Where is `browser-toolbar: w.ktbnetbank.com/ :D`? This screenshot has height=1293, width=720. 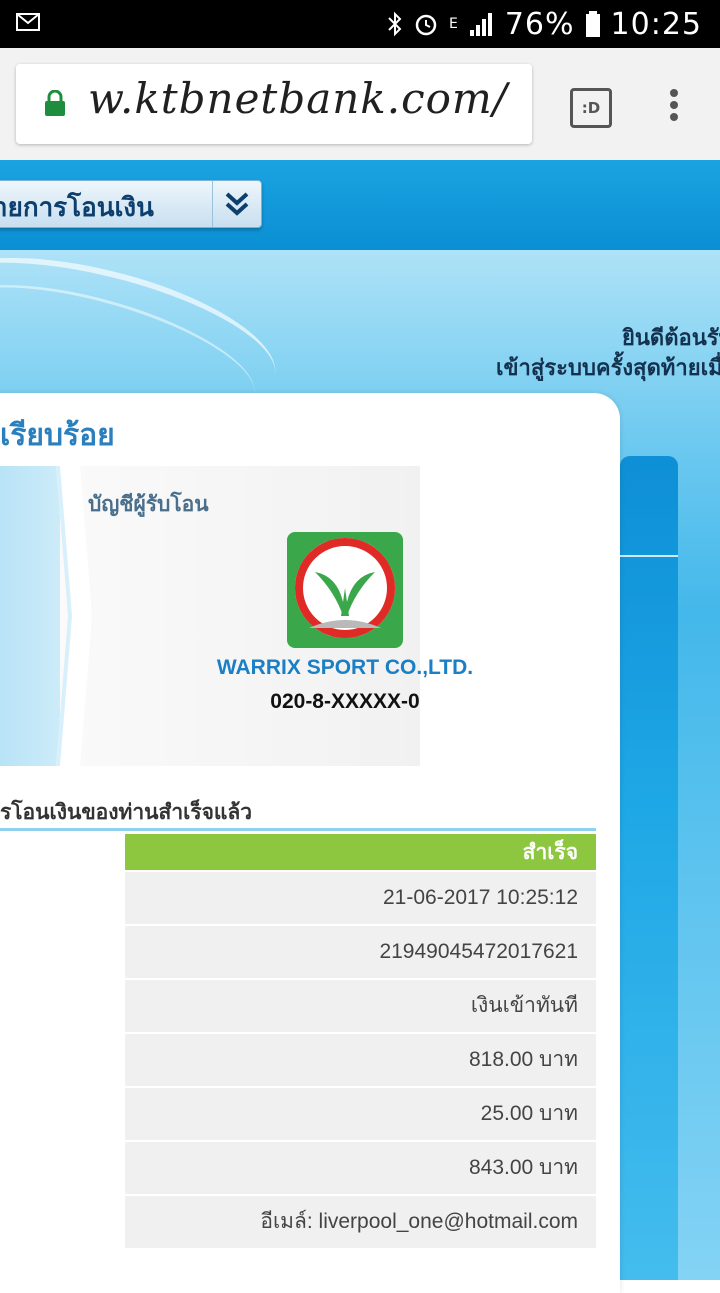 browser-toolbar: w.ktbnetbank.com/ :D is located at coordinates (360, 104).